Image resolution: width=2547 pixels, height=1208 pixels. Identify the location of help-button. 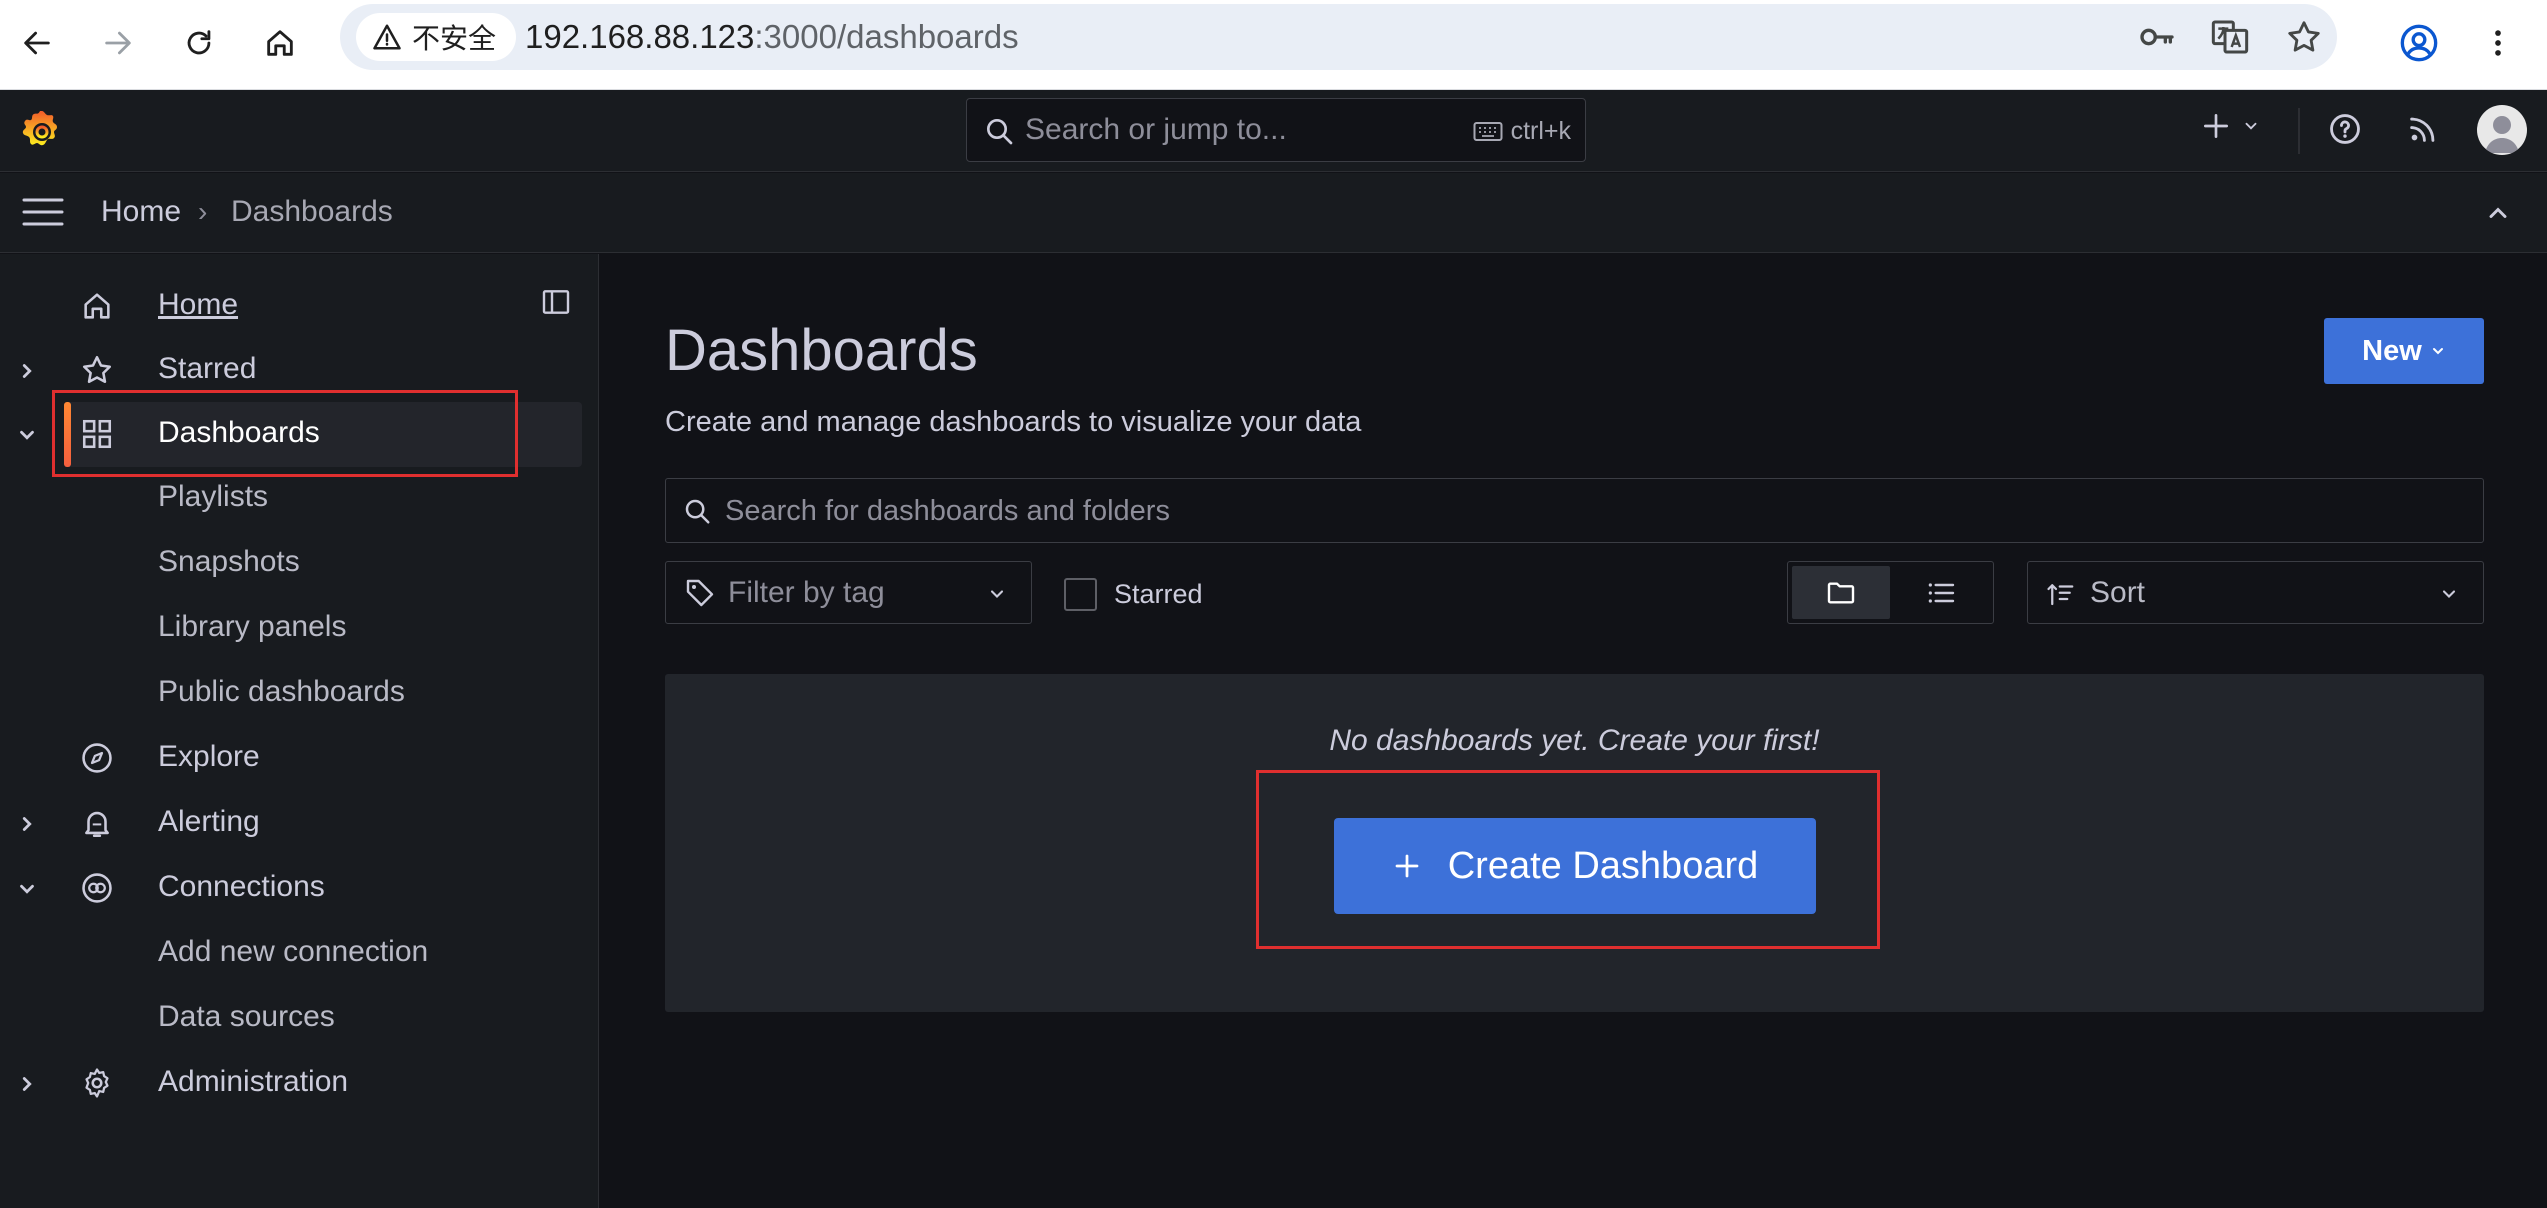
(2345, 129).